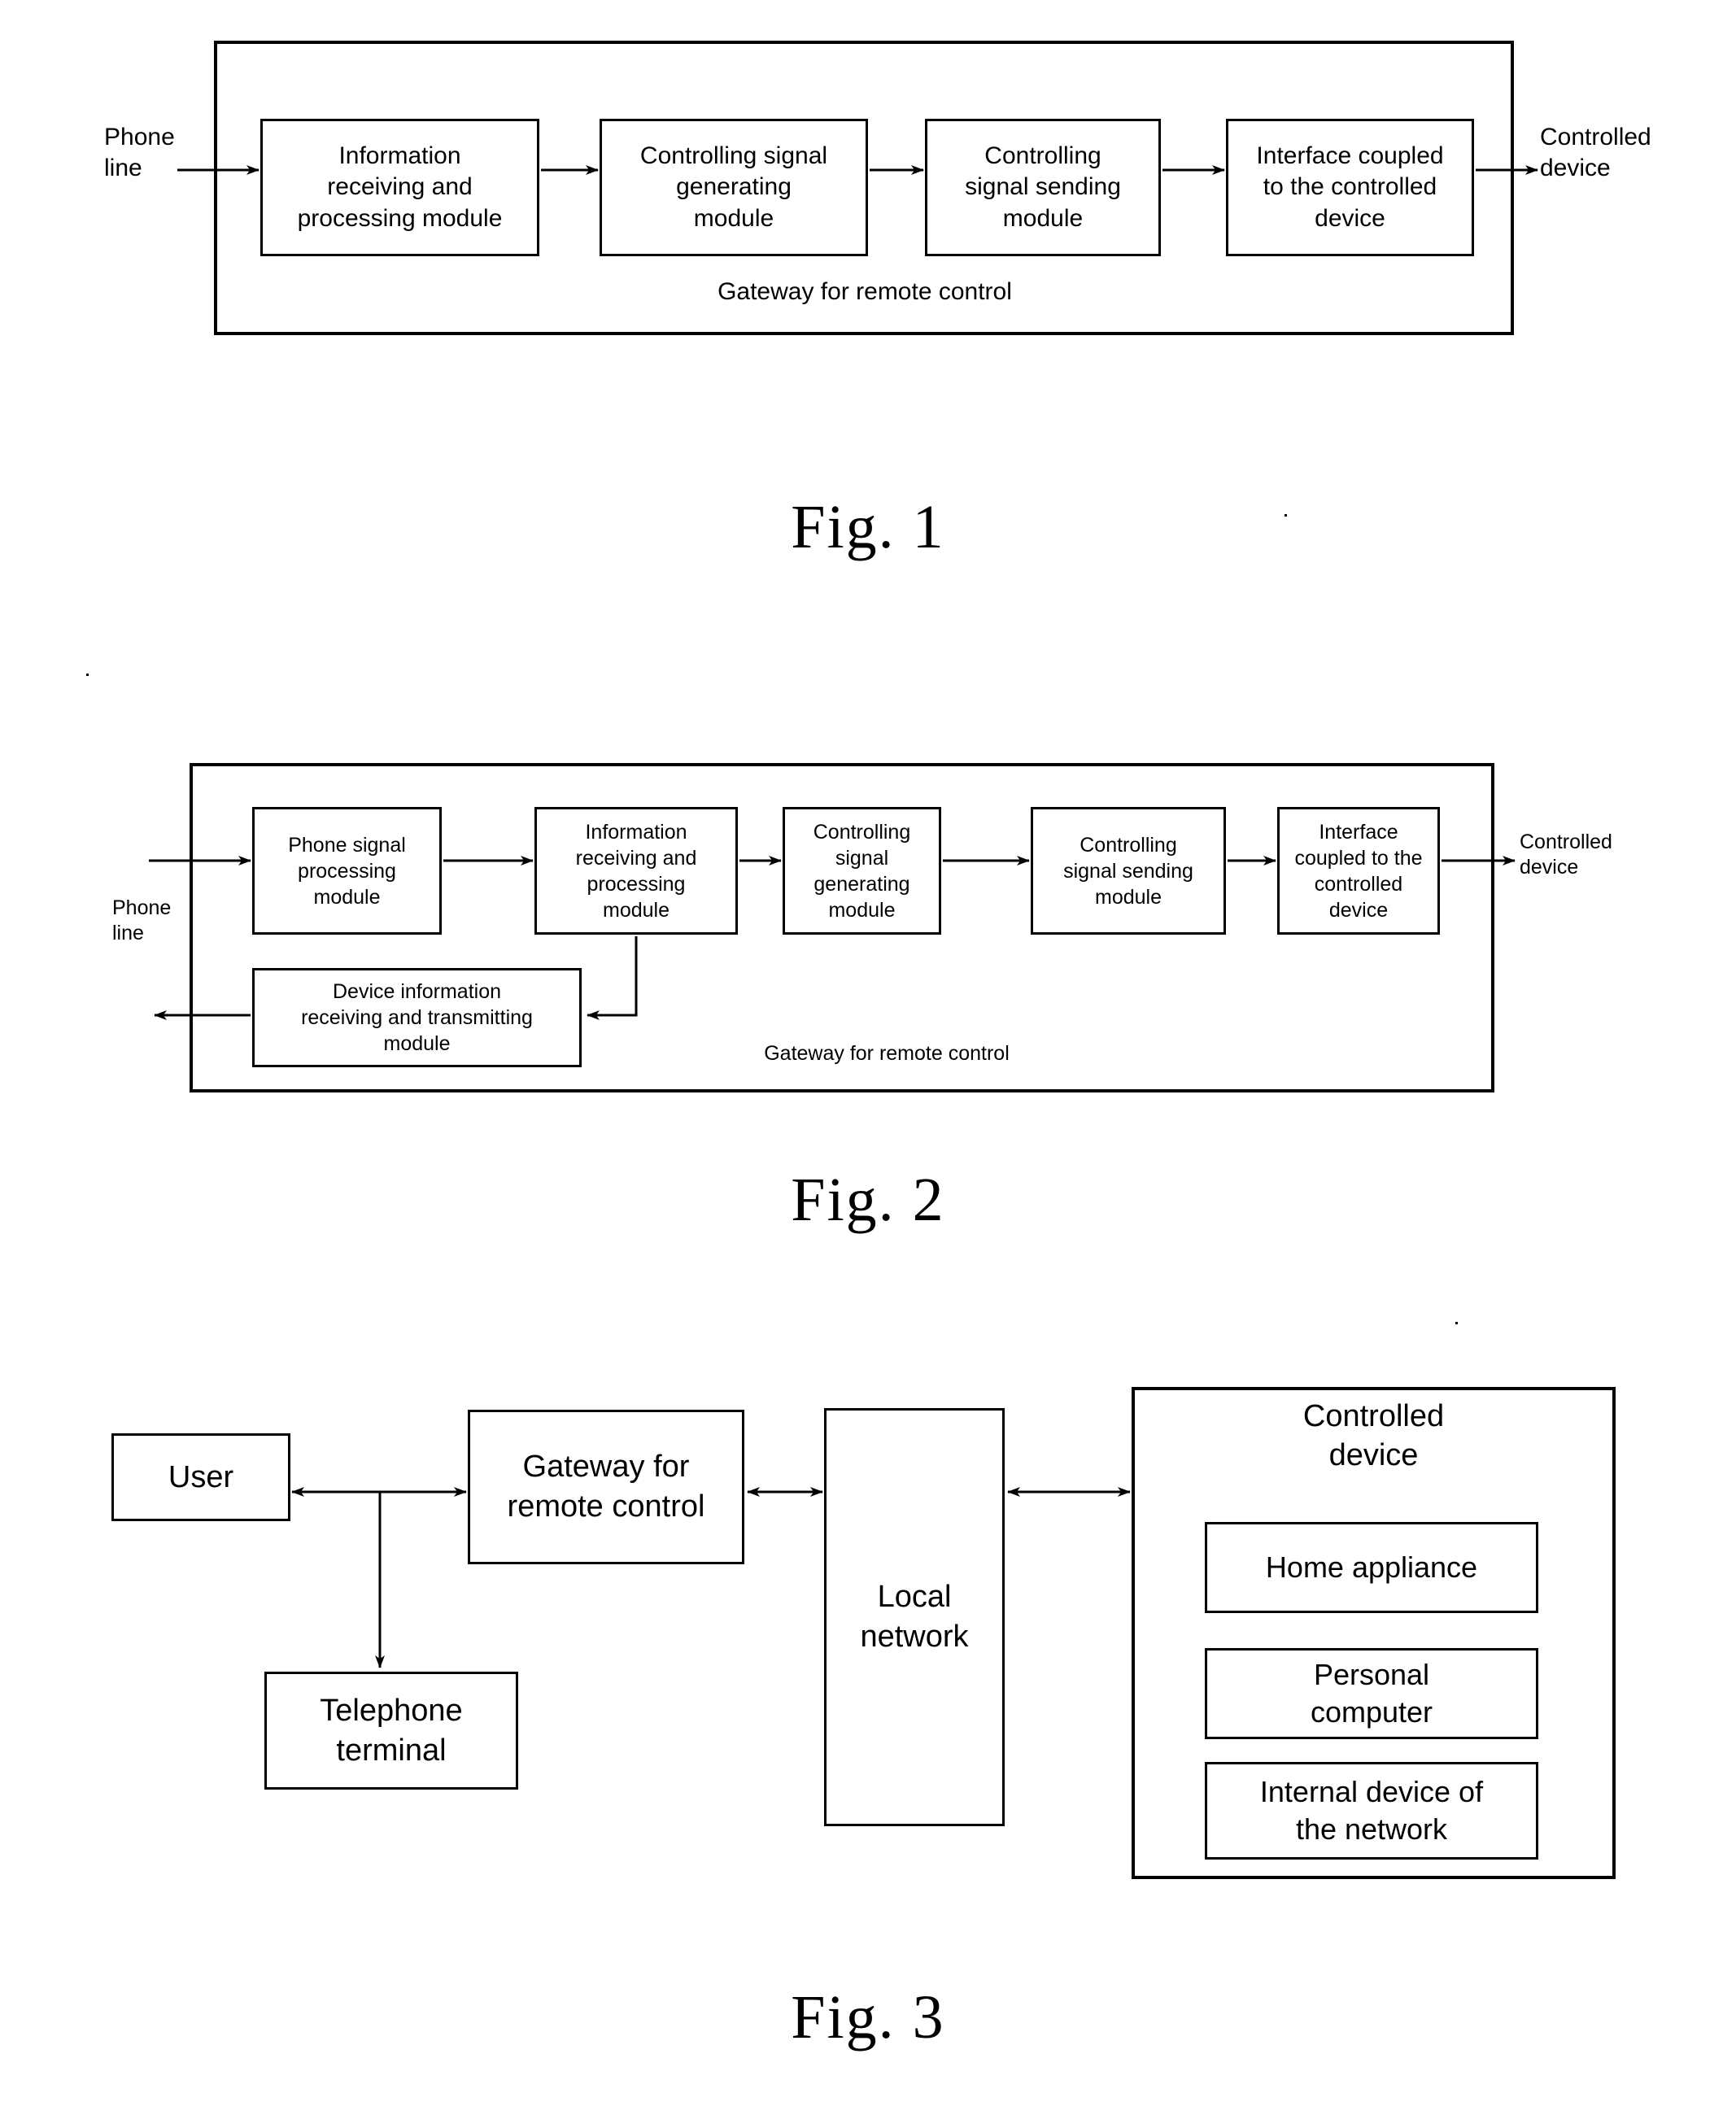 This screenshot has width=1736, height=2128. I want to click on fig1-phone-line-label: Phone line, so click(139, 152).